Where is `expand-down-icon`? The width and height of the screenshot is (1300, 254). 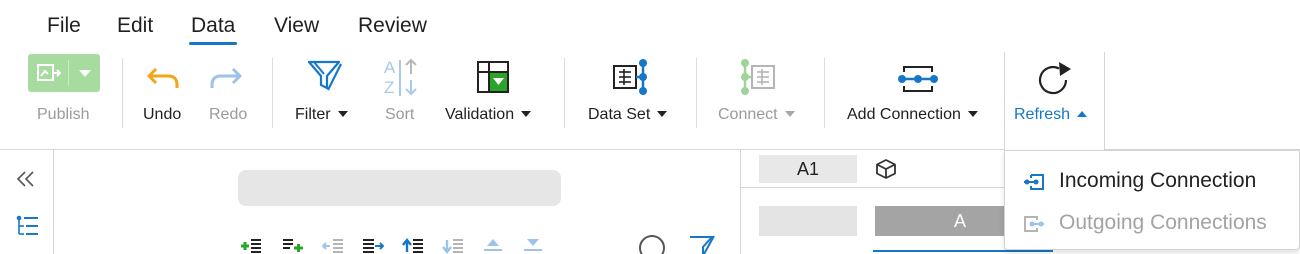 expand-down-icon is located at coordinates (533, 244).